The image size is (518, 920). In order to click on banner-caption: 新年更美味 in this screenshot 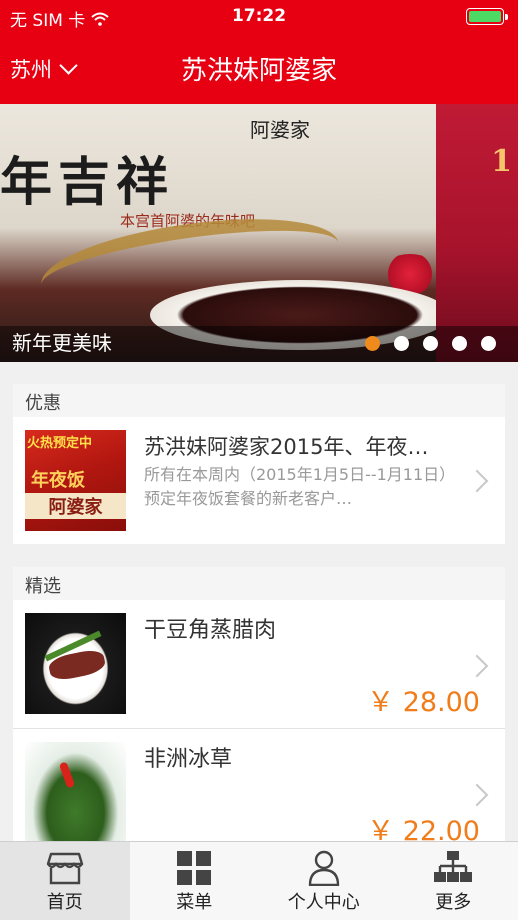, I will do `click(62, 343)`.